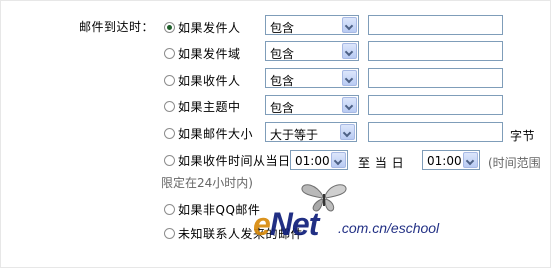 Image resolution: width=551 pixels, height=268 pixels. I want to click on size-unit: 字节, so click(523, 136).